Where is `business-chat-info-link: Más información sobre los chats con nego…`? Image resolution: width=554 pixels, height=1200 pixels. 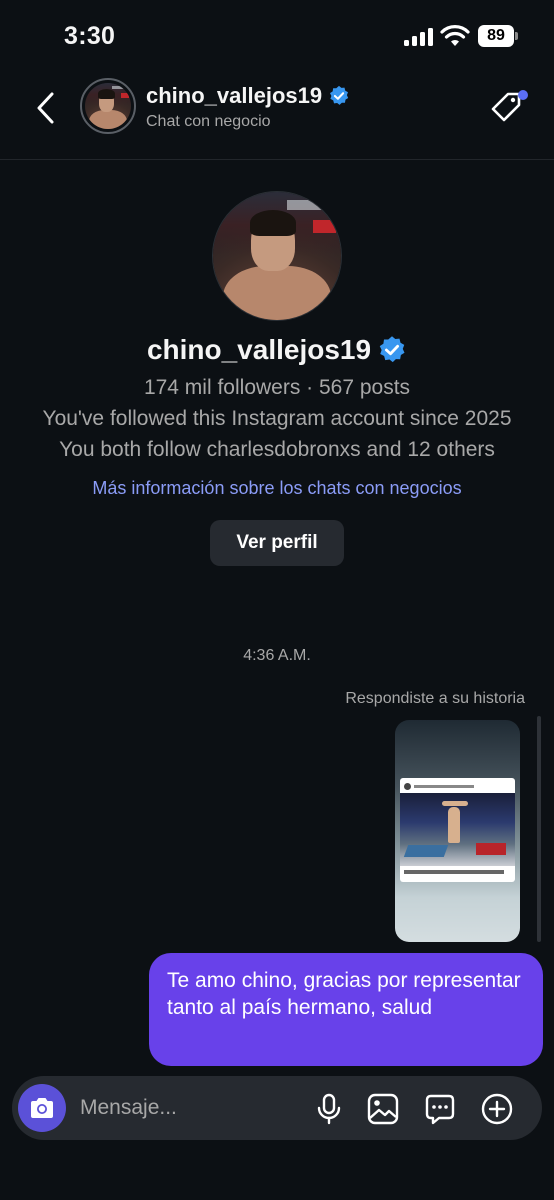
business-chat-info-link: Más información sobre los chats con nego… is located at coordinates (277, 488).